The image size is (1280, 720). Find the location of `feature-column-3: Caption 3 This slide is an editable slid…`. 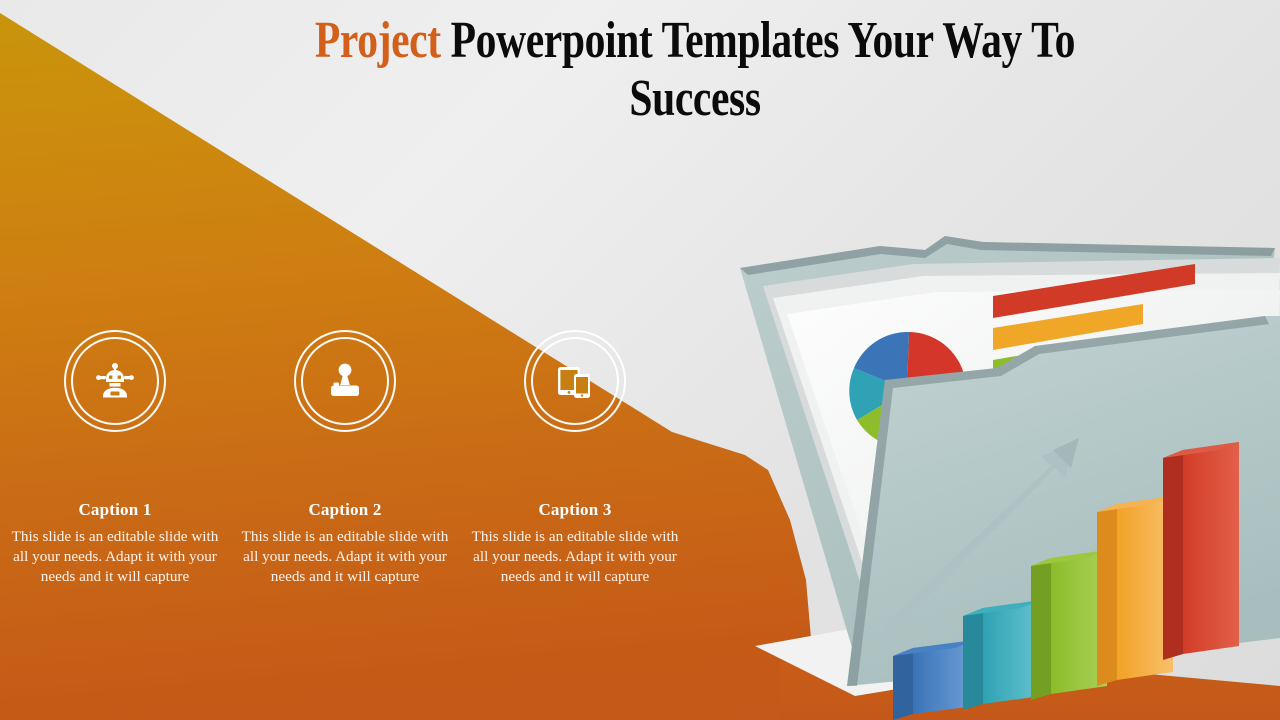

feature-column-3: Caption 3 This slide is an editable slid… is located at coordinates (575, 458).